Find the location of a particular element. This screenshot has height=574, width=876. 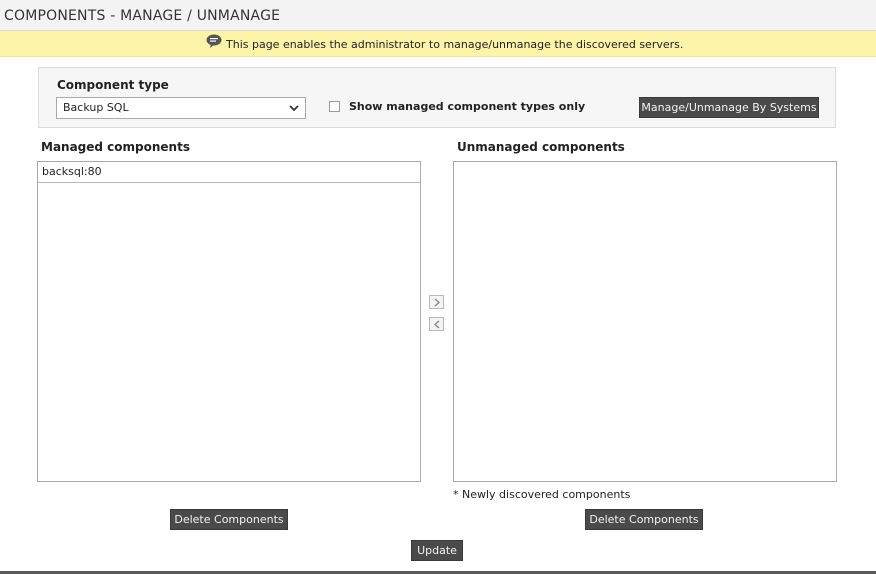

list-item: backsql:80 is located at coordinates (229, 172).